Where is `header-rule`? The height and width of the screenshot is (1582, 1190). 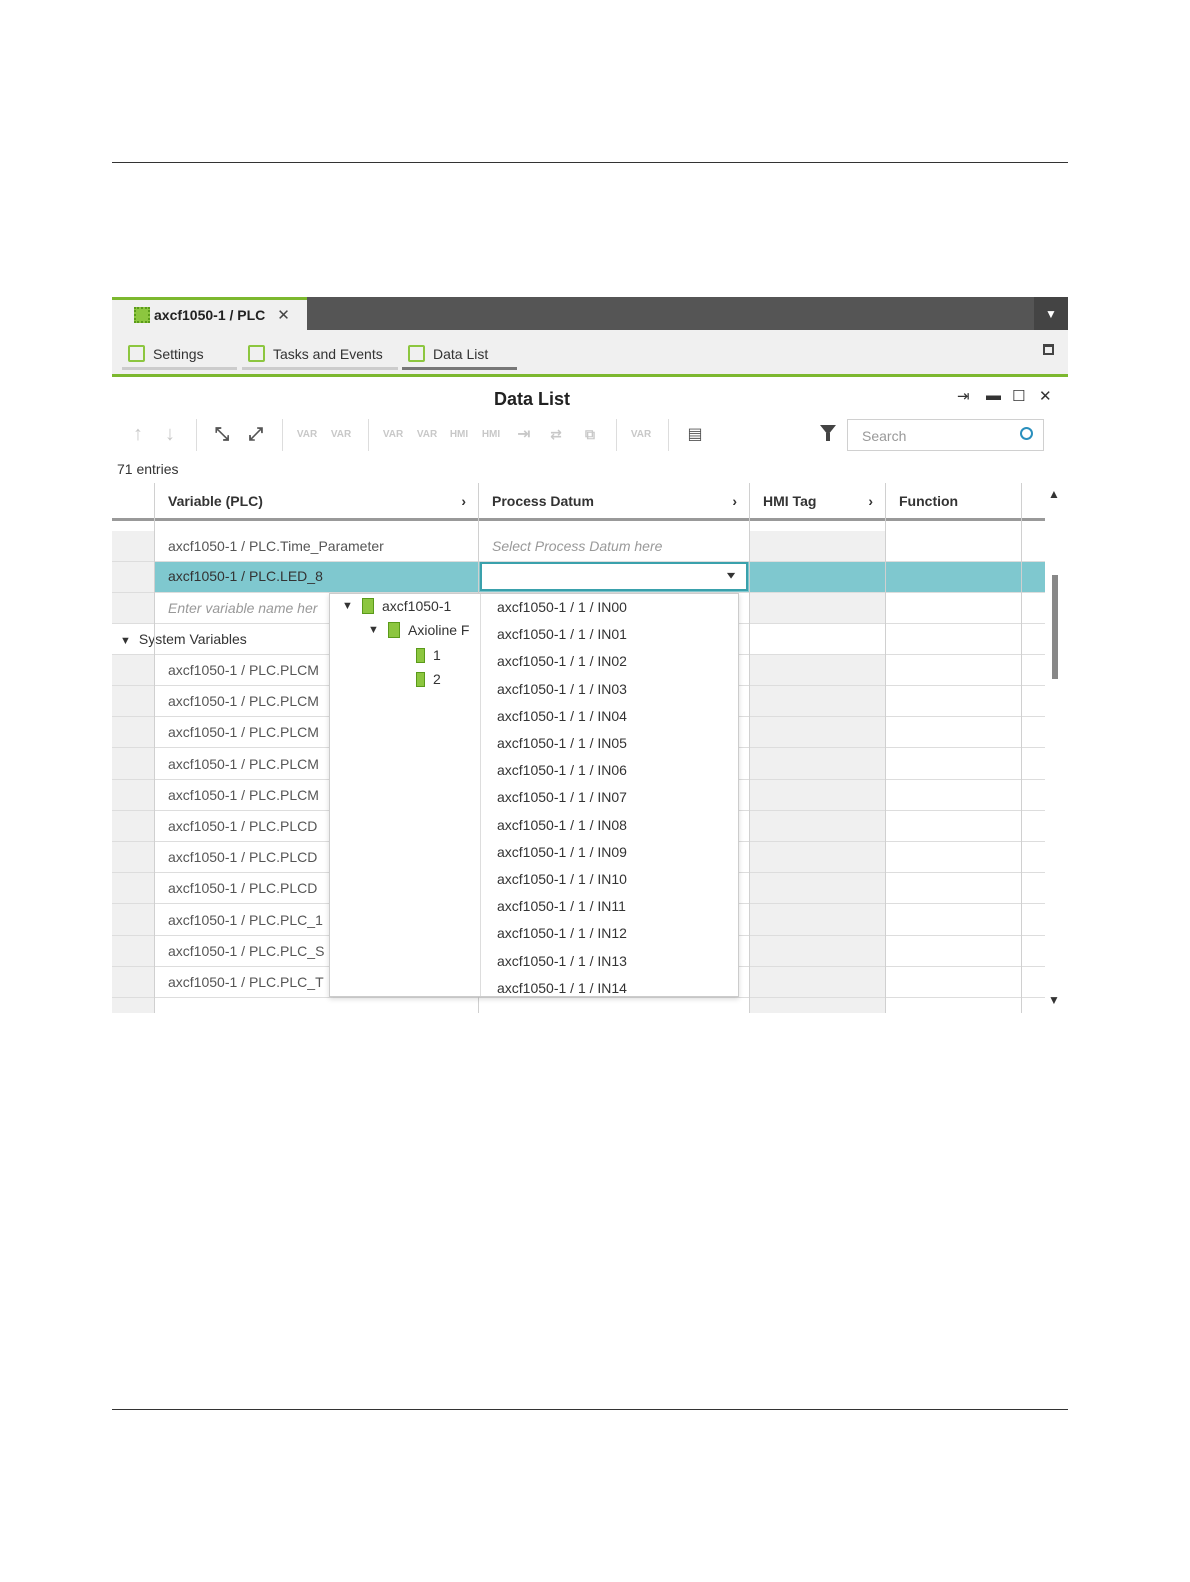
header-rule is located at coordinates (590, 162).